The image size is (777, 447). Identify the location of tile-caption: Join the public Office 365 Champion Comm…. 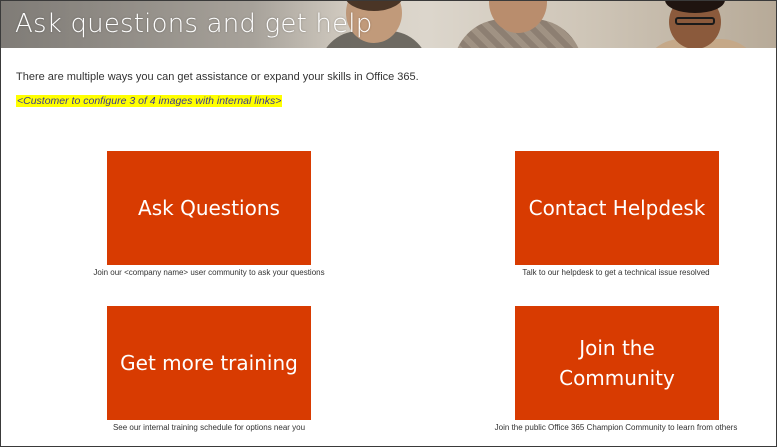
(616, 427).